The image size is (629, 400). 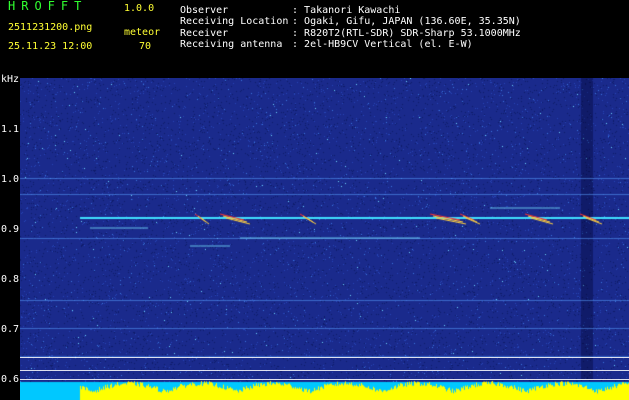 What do you see at coordinates (388, 44) in the screenshot?
I see `antenna-value: 2el-HB9CV Vertical (el. E-W)` at bounding box center [388, 44].